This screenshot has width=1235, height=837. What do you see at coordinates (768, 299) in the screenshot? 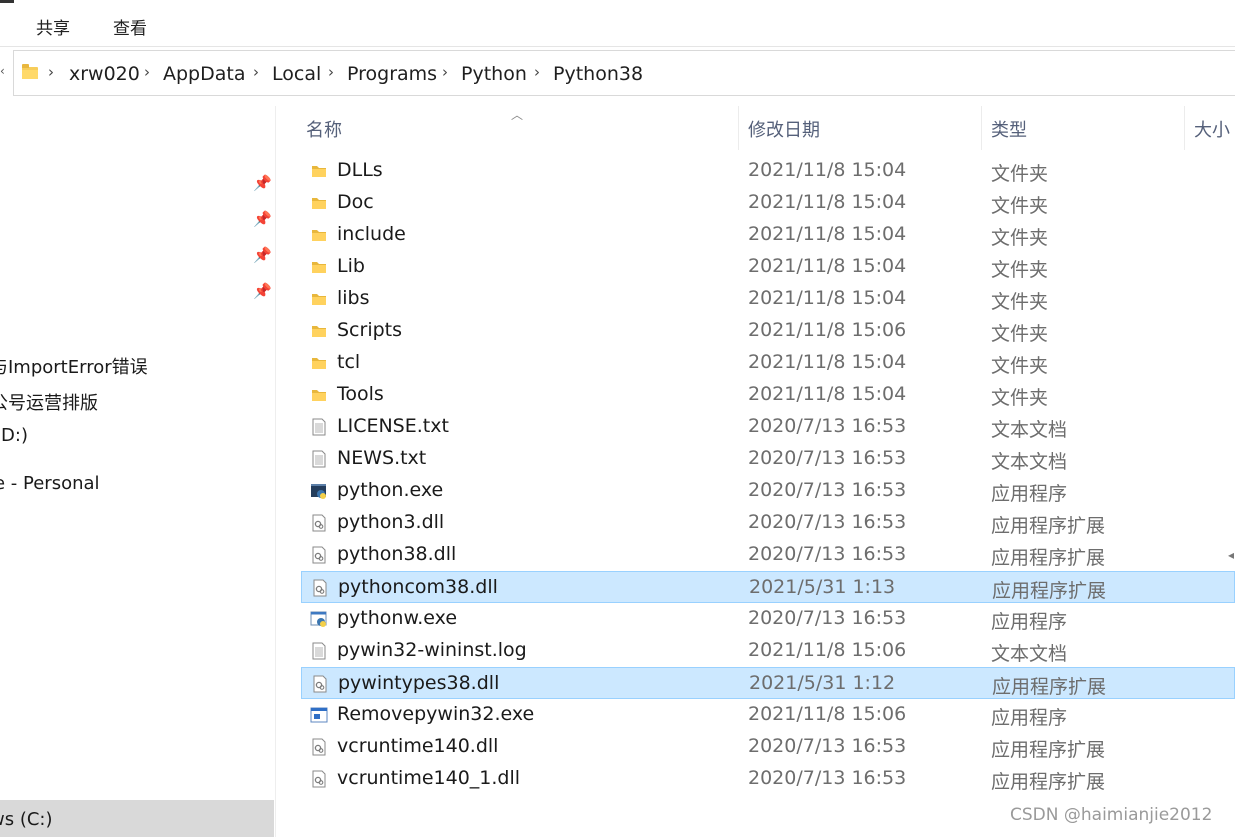
I see `file-row-libs: libs 2021/11/8 15:04 文件夹` at bounding box center [768, 299].